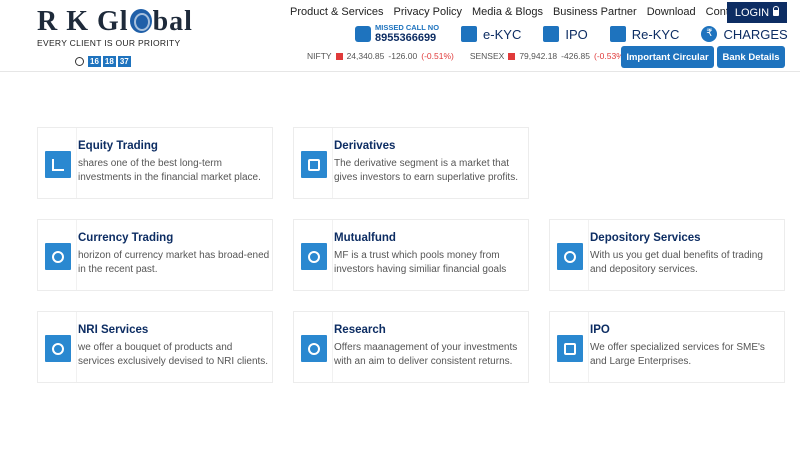  I want to click on nifty-change: -126.00, so click(403, 56).